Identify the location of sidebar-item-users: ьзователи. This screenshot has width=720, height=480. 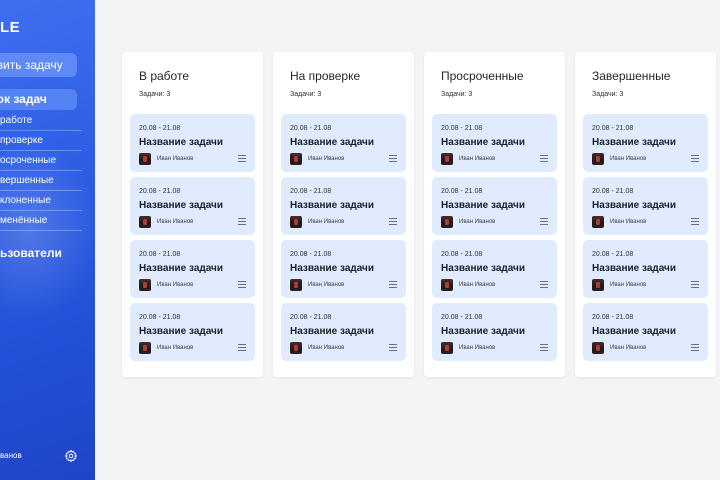
(31, 253).